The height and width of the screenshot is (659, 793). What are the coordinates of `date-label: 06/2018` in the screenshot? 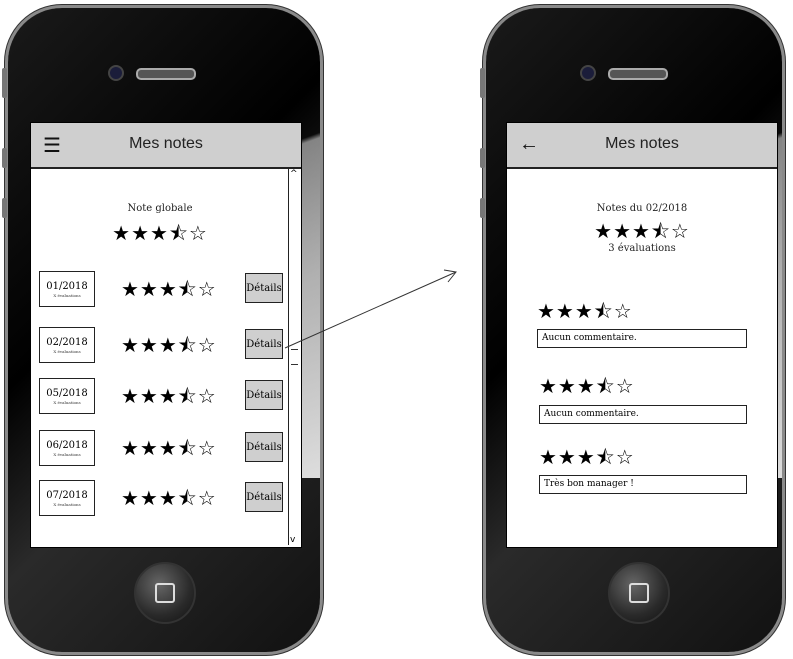 It's located at (67, 445).